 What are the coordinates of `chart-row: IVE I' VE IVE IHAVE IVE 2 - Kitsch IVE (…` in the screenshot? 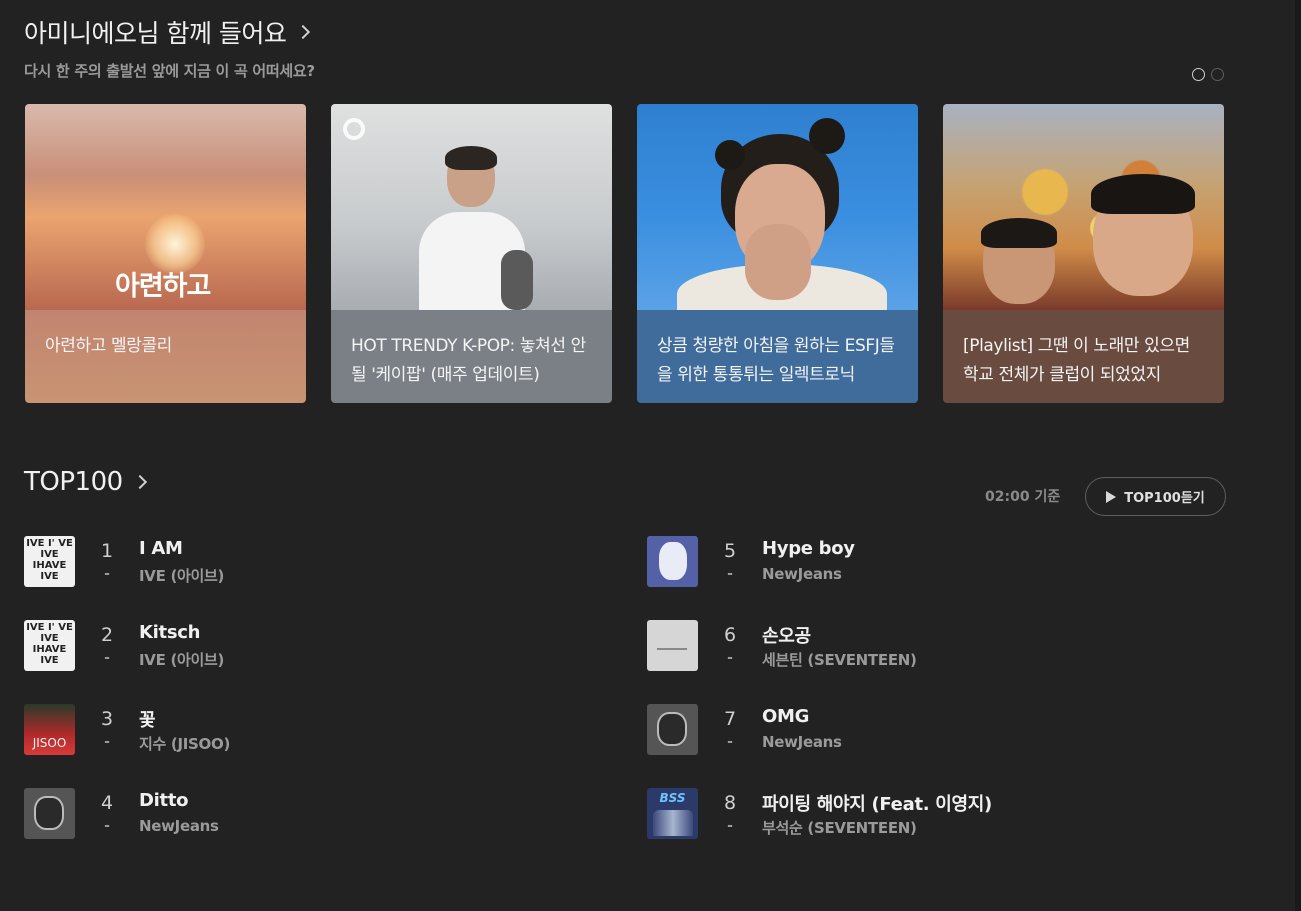 It's located at (304, 645).